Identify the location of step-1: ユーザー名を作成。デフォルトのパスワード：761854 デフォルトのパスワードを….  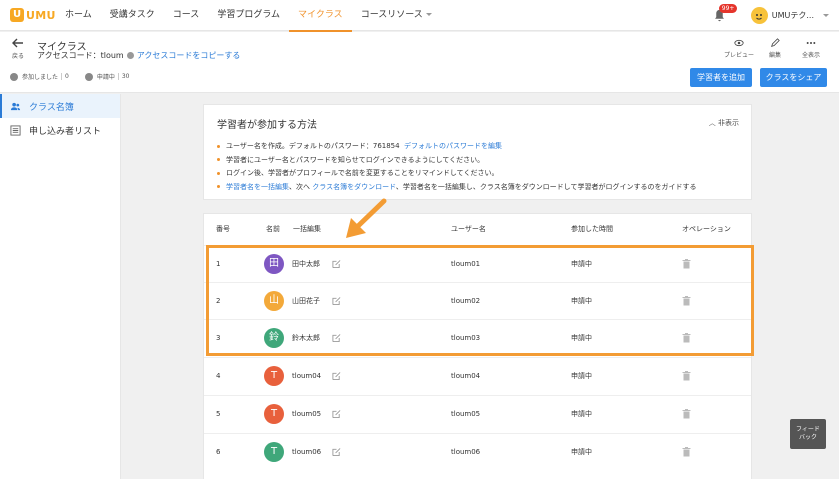
(456, 147).